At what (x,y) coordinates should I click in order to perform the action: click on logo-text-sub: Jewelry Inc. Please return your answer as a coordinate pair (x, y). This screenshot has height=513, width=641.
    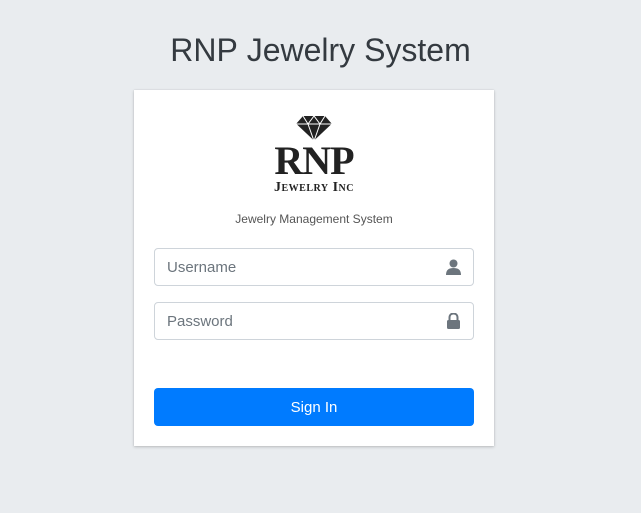
    Looking at the image, I should click on (314, 187).